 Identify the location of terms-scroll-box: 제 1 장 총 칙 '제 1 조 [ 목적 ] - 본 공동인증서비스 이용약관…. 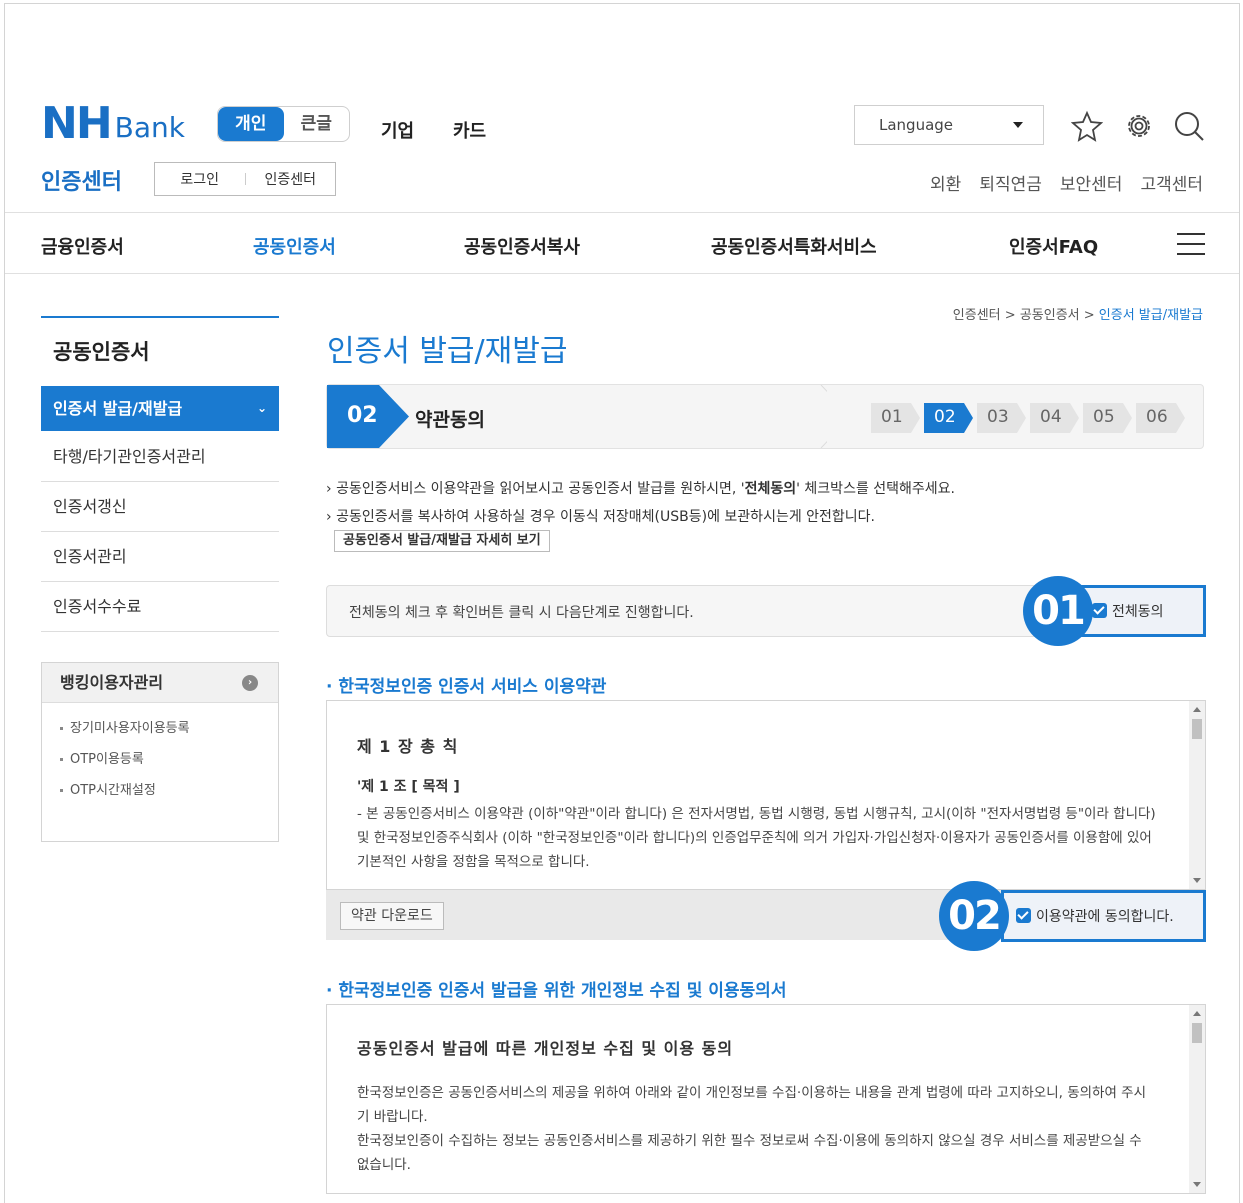
(766, 795).